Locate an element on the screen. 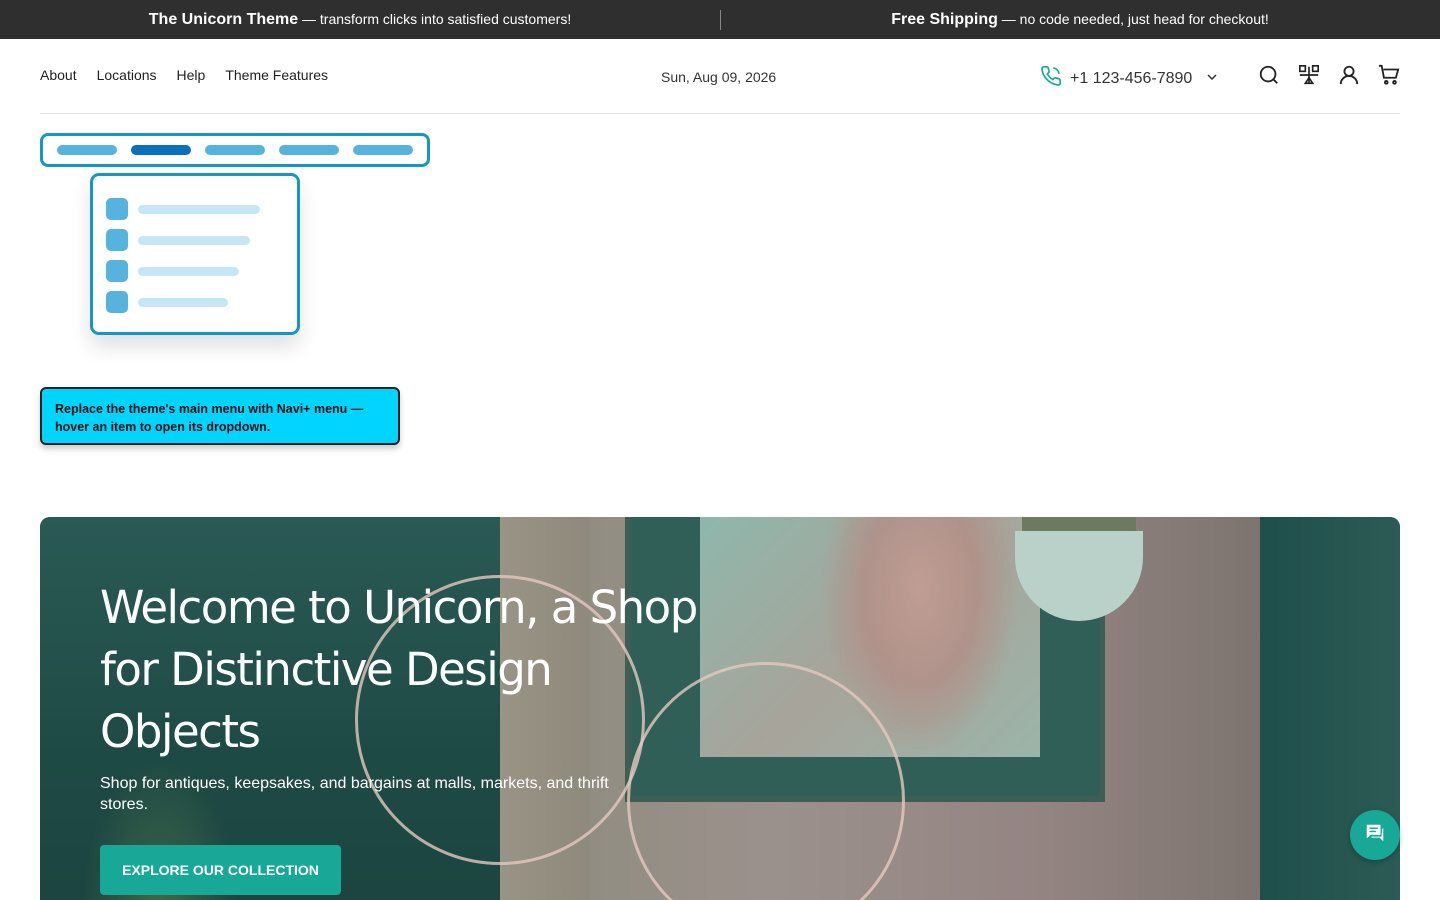 This screenshot has width=1440, height=900. announcement-right-title: Free Shipping is located at coordinates (944, 19).